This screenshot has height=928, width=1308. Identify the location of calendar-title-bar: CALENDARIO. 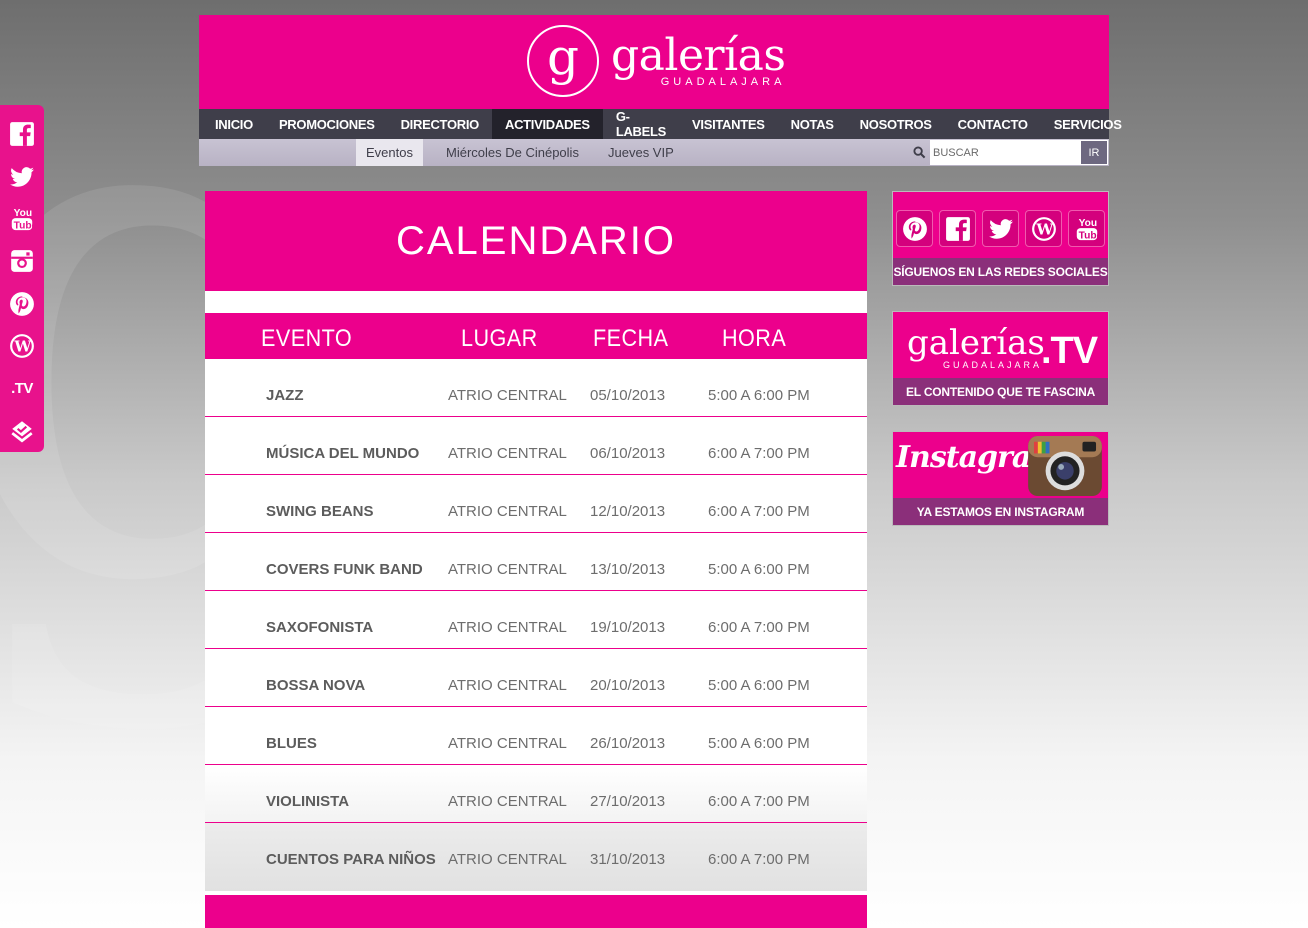
(536, 241).